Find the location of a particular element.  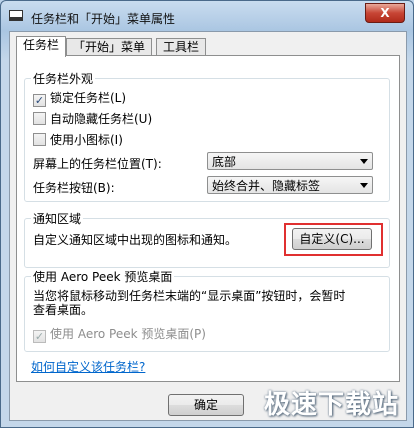

position-label: 屏幕上的任务栏位置(T): is located at coordinates (97, 164).